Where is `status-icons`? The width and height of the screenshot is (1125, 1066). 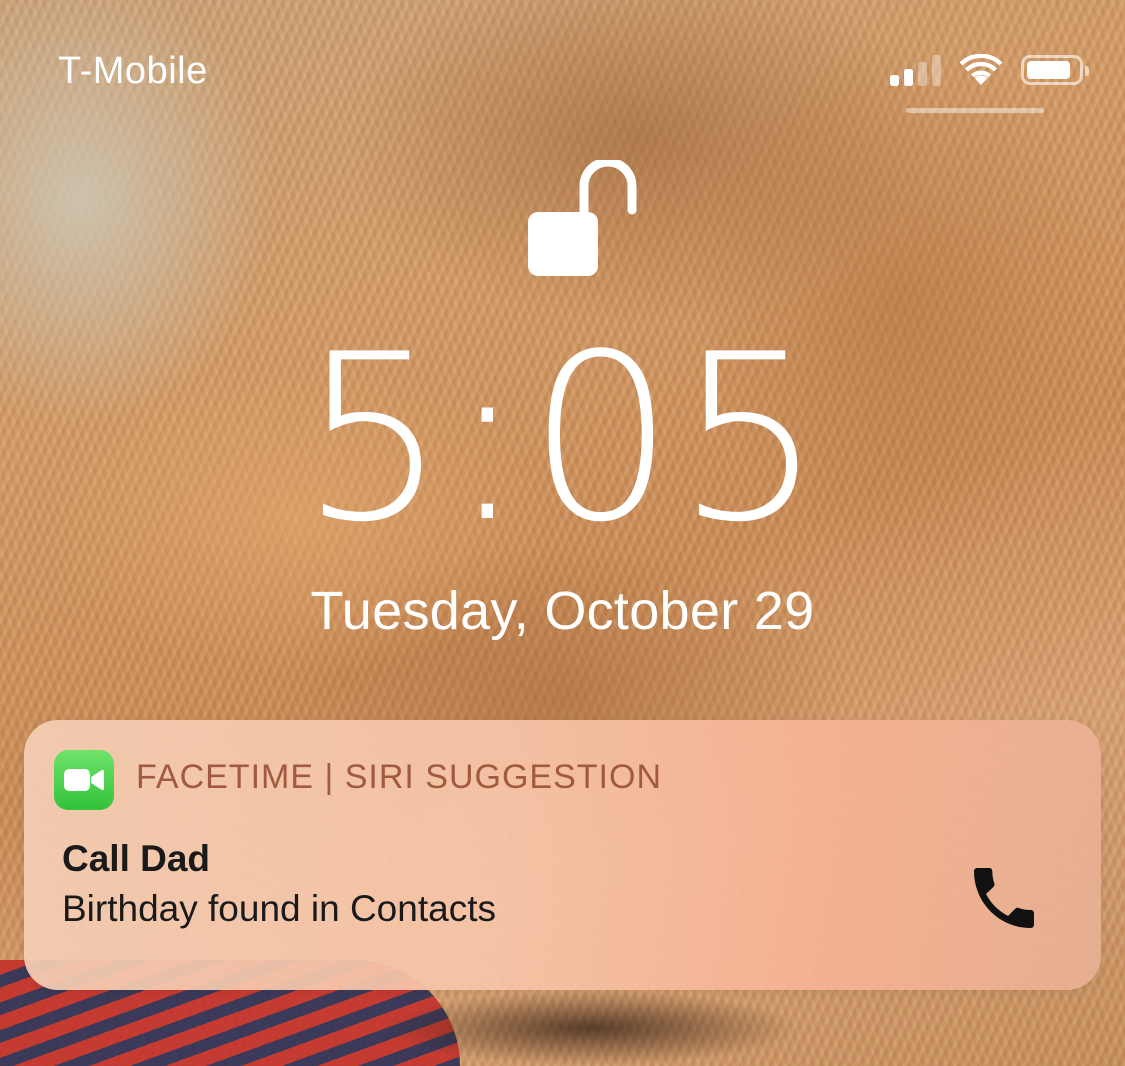
status-icons is located at coordinates (989, 70).